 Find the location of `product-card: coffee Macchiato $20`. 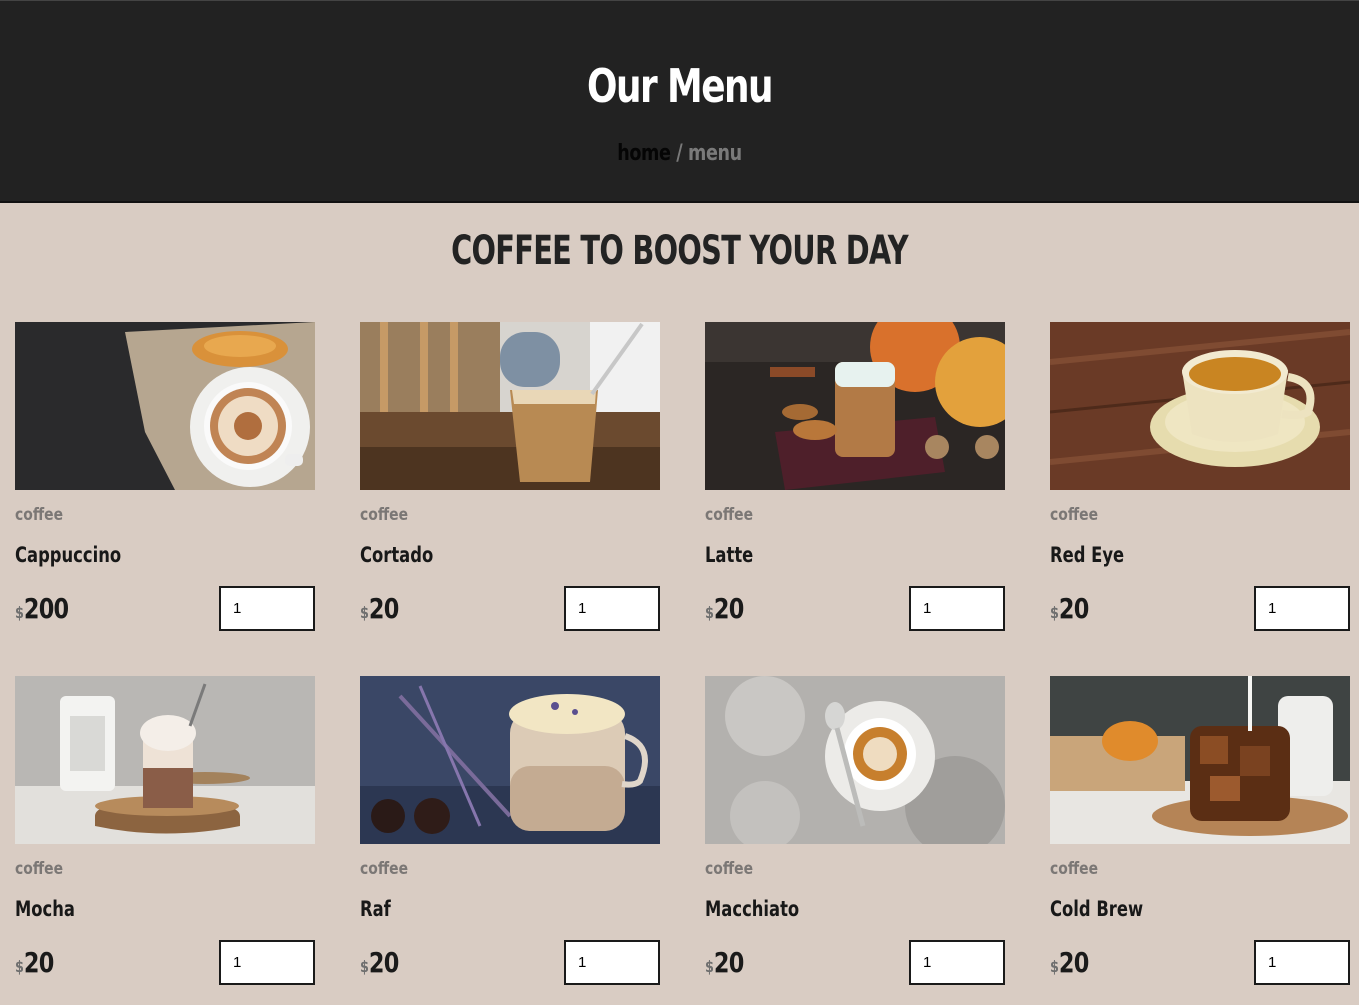

product-card: coffee Macchiato $20 is located at coordinates (855, 833).